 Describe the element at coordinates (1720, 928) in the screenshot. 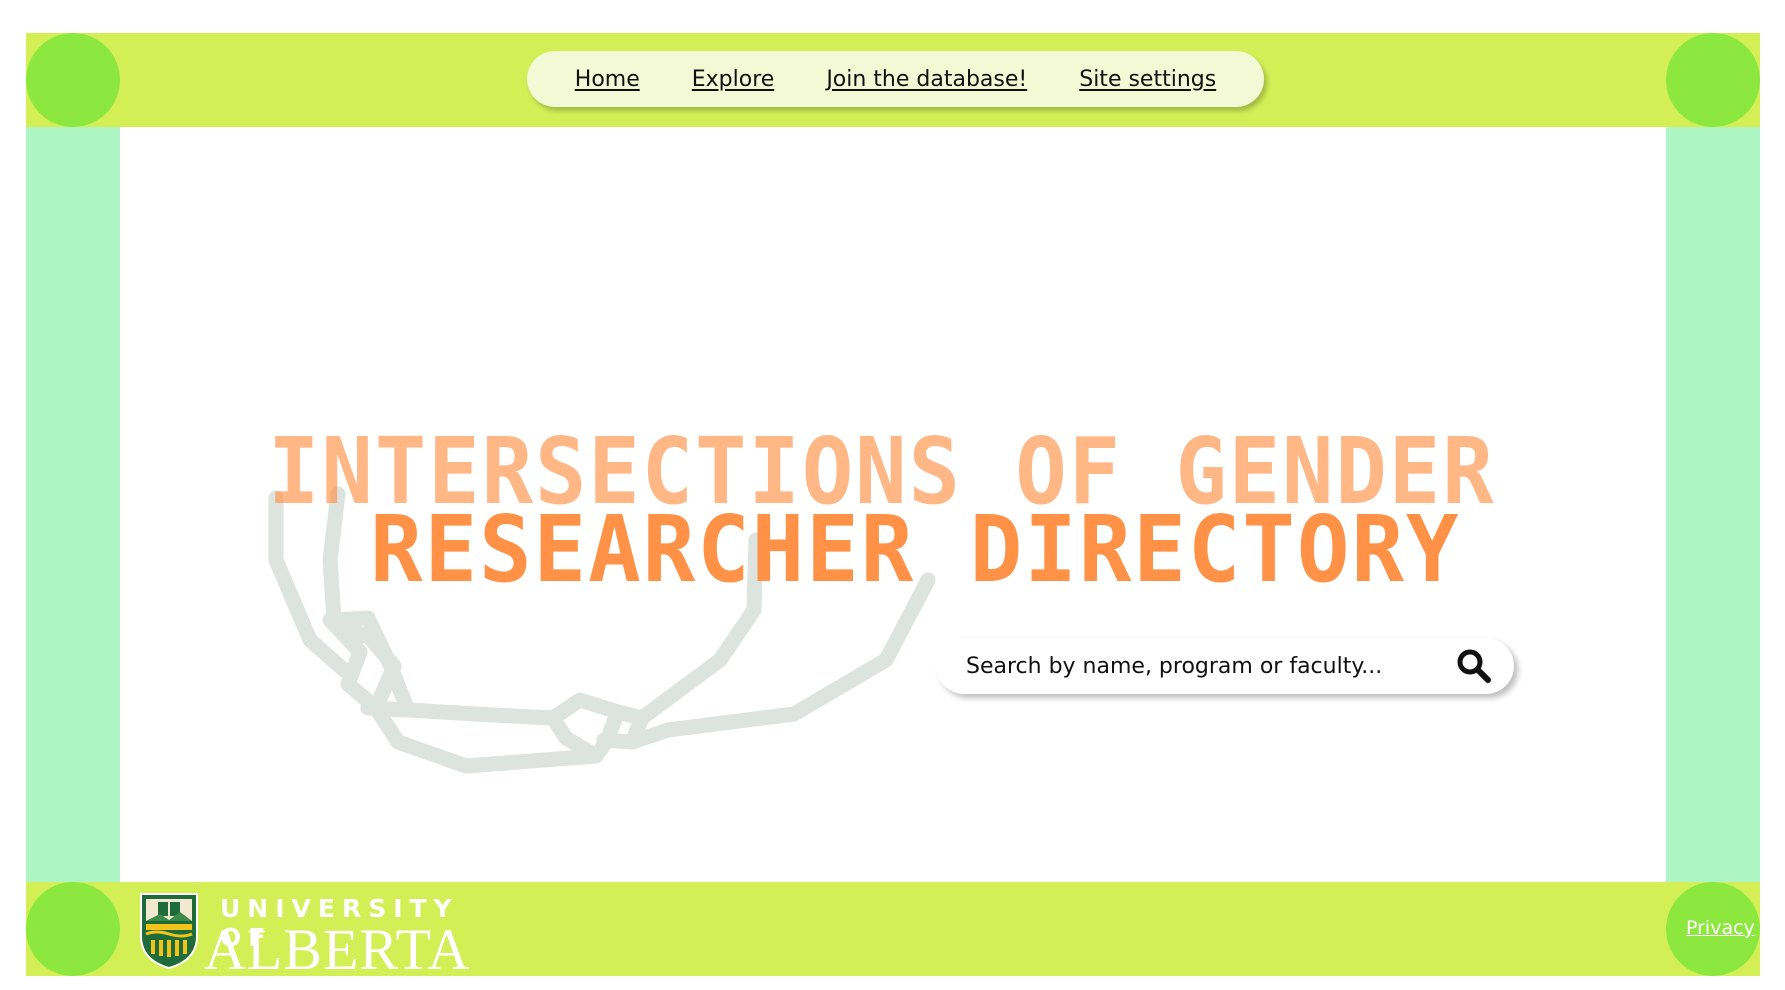

I see `privacy-link: Privacy` at that location.